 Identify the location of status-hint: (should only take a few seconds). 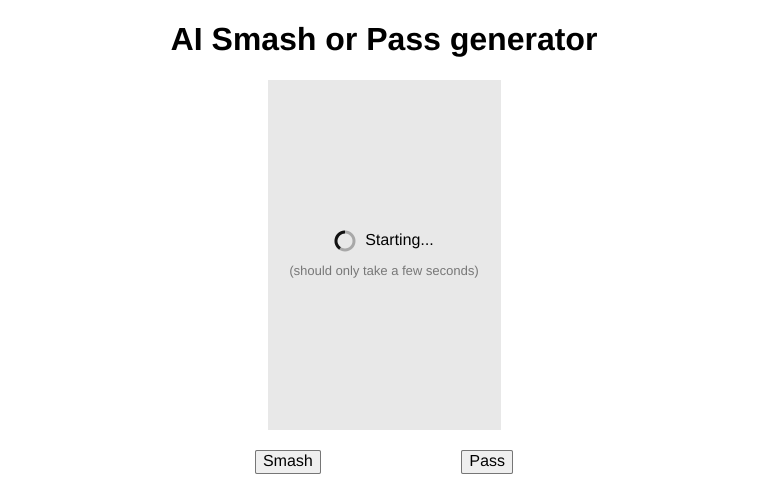
(384, 271).